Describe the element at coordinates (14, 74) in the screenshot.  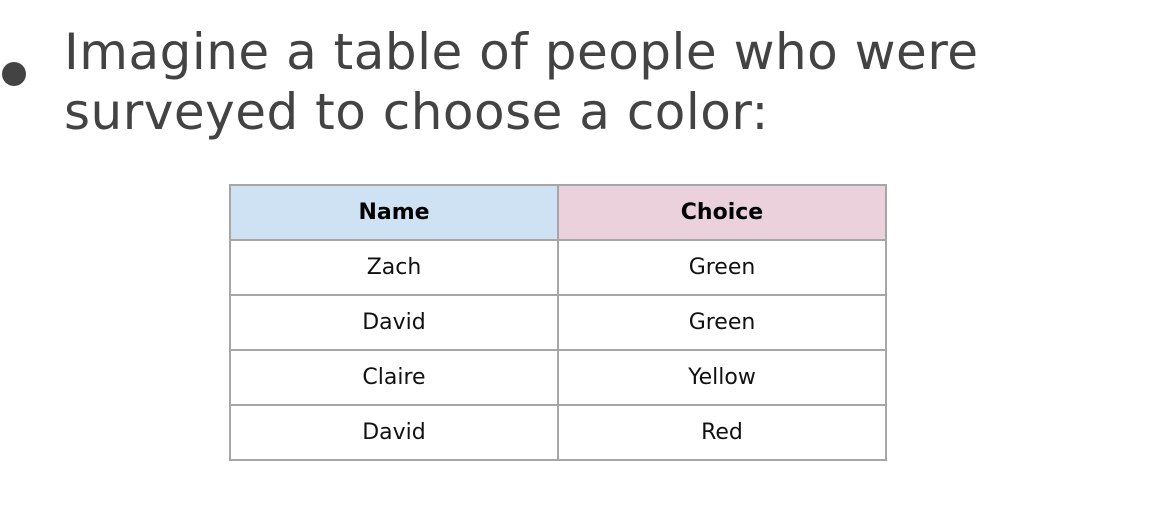
I see `bullet-dot-icon` at that location.